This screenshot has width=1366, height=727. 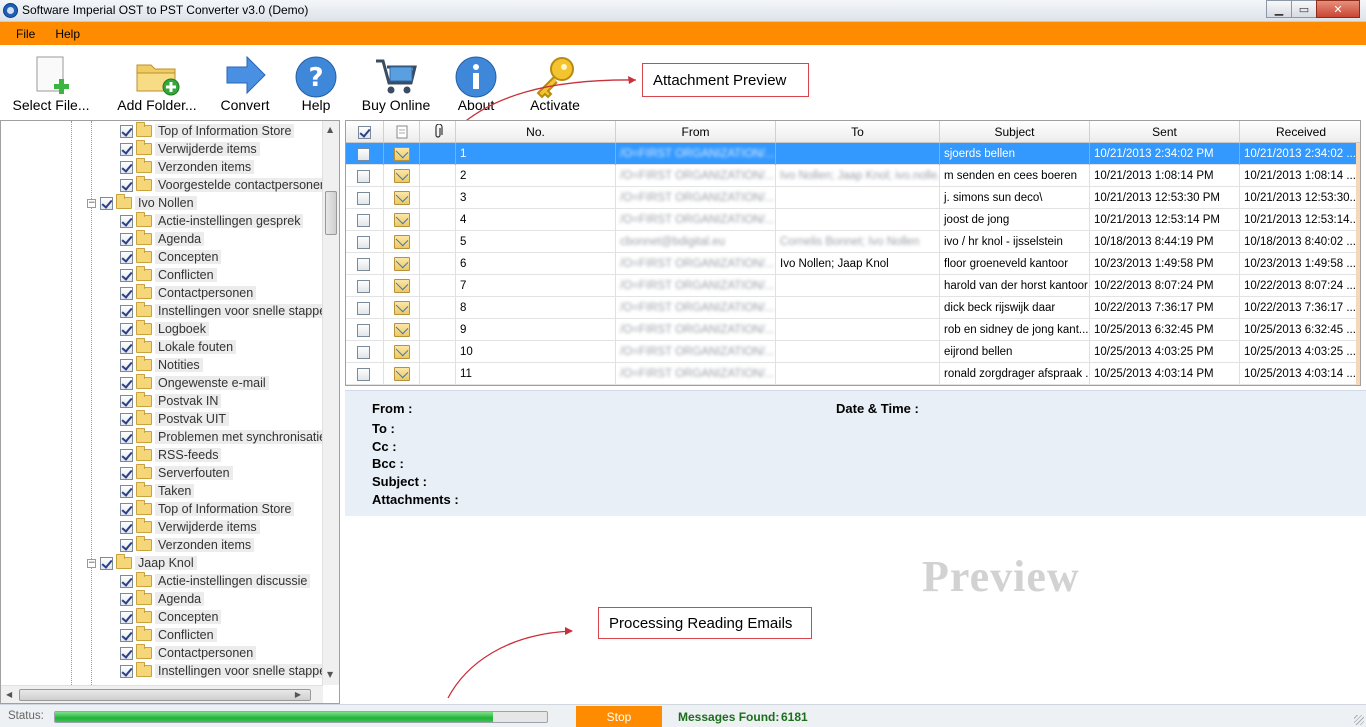 I want to click on tree-hscroll-thumb, so click(x=165, y=695).